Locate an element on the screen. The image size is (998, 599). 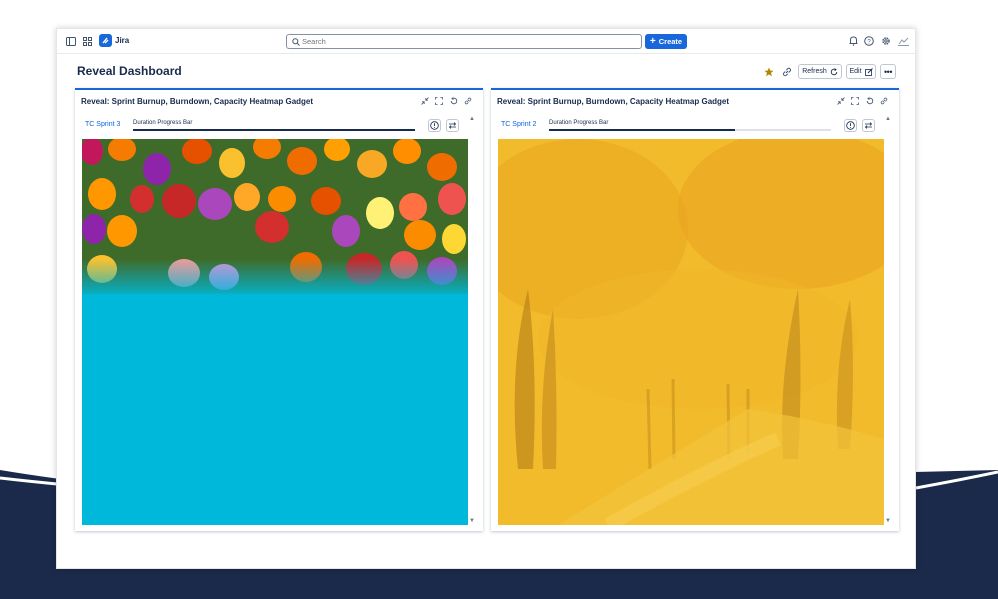
edit-icon is located at coordinates (868, 71).